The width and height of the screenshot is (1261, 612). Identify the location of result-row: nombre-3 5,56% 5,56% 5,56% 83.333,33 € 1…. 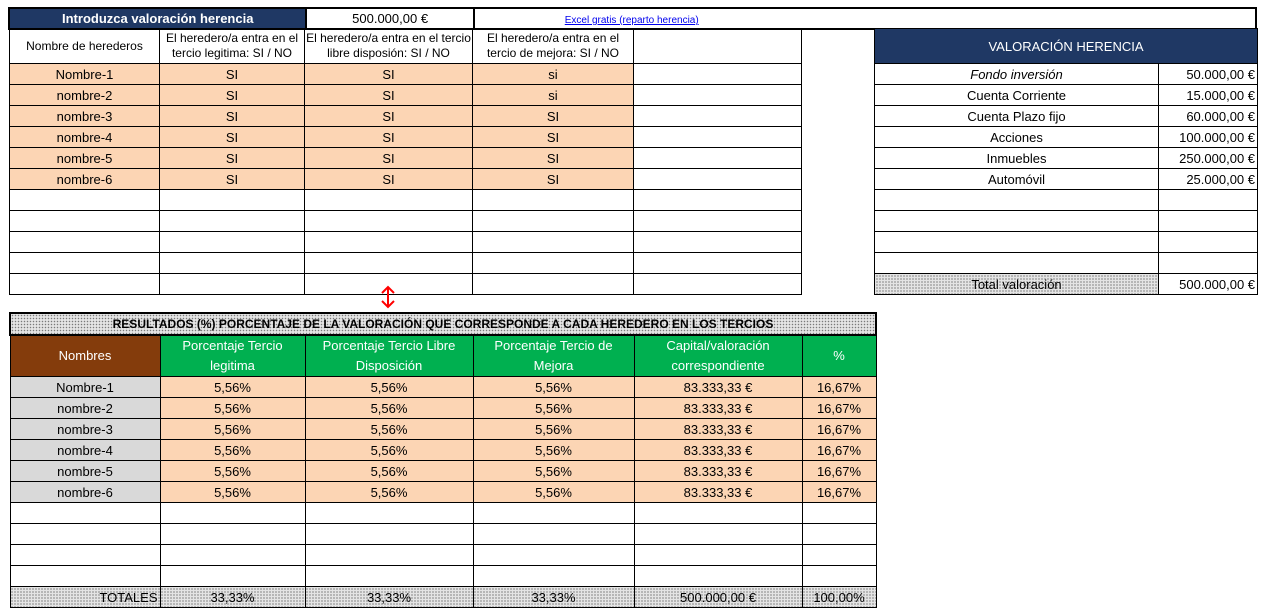
(443, 429).